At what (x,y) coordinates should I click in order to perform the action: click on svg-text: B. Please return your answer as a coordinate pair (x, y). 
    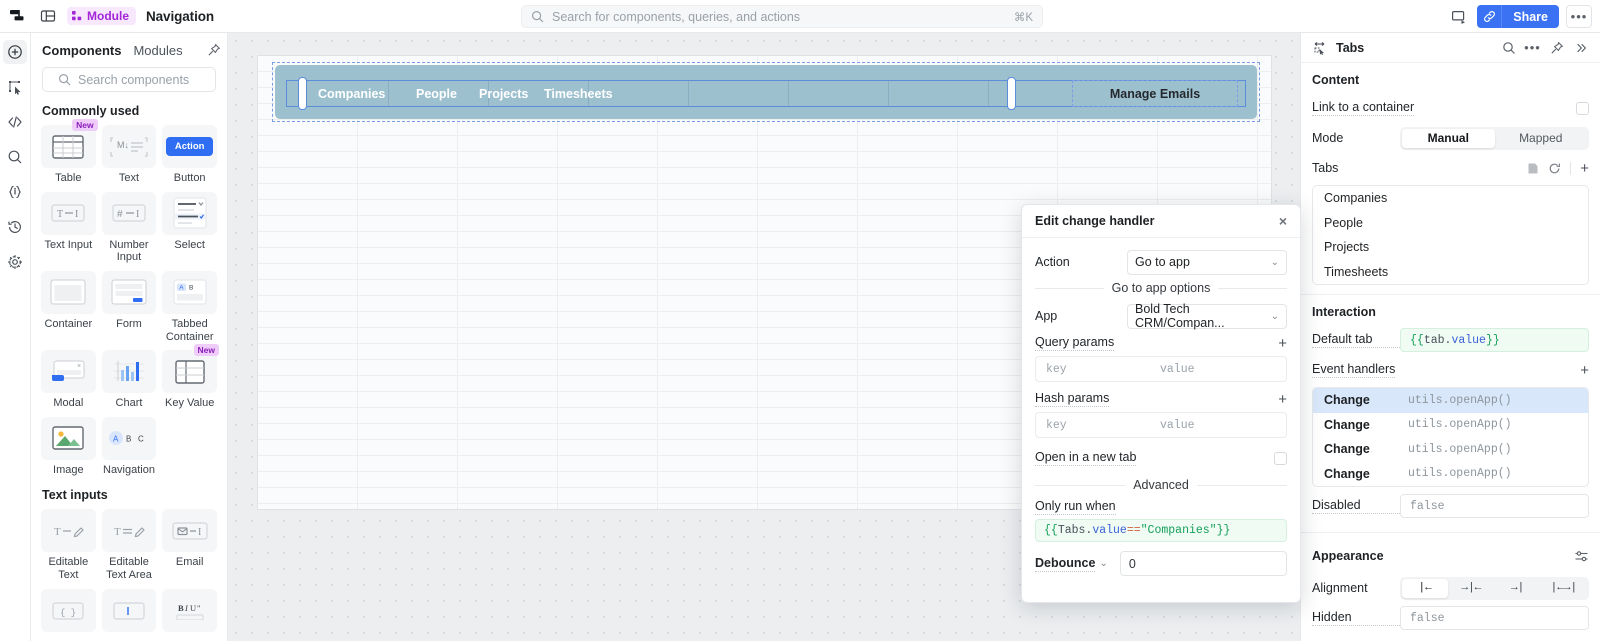
    Looking at the image, I should click on (181, 608).